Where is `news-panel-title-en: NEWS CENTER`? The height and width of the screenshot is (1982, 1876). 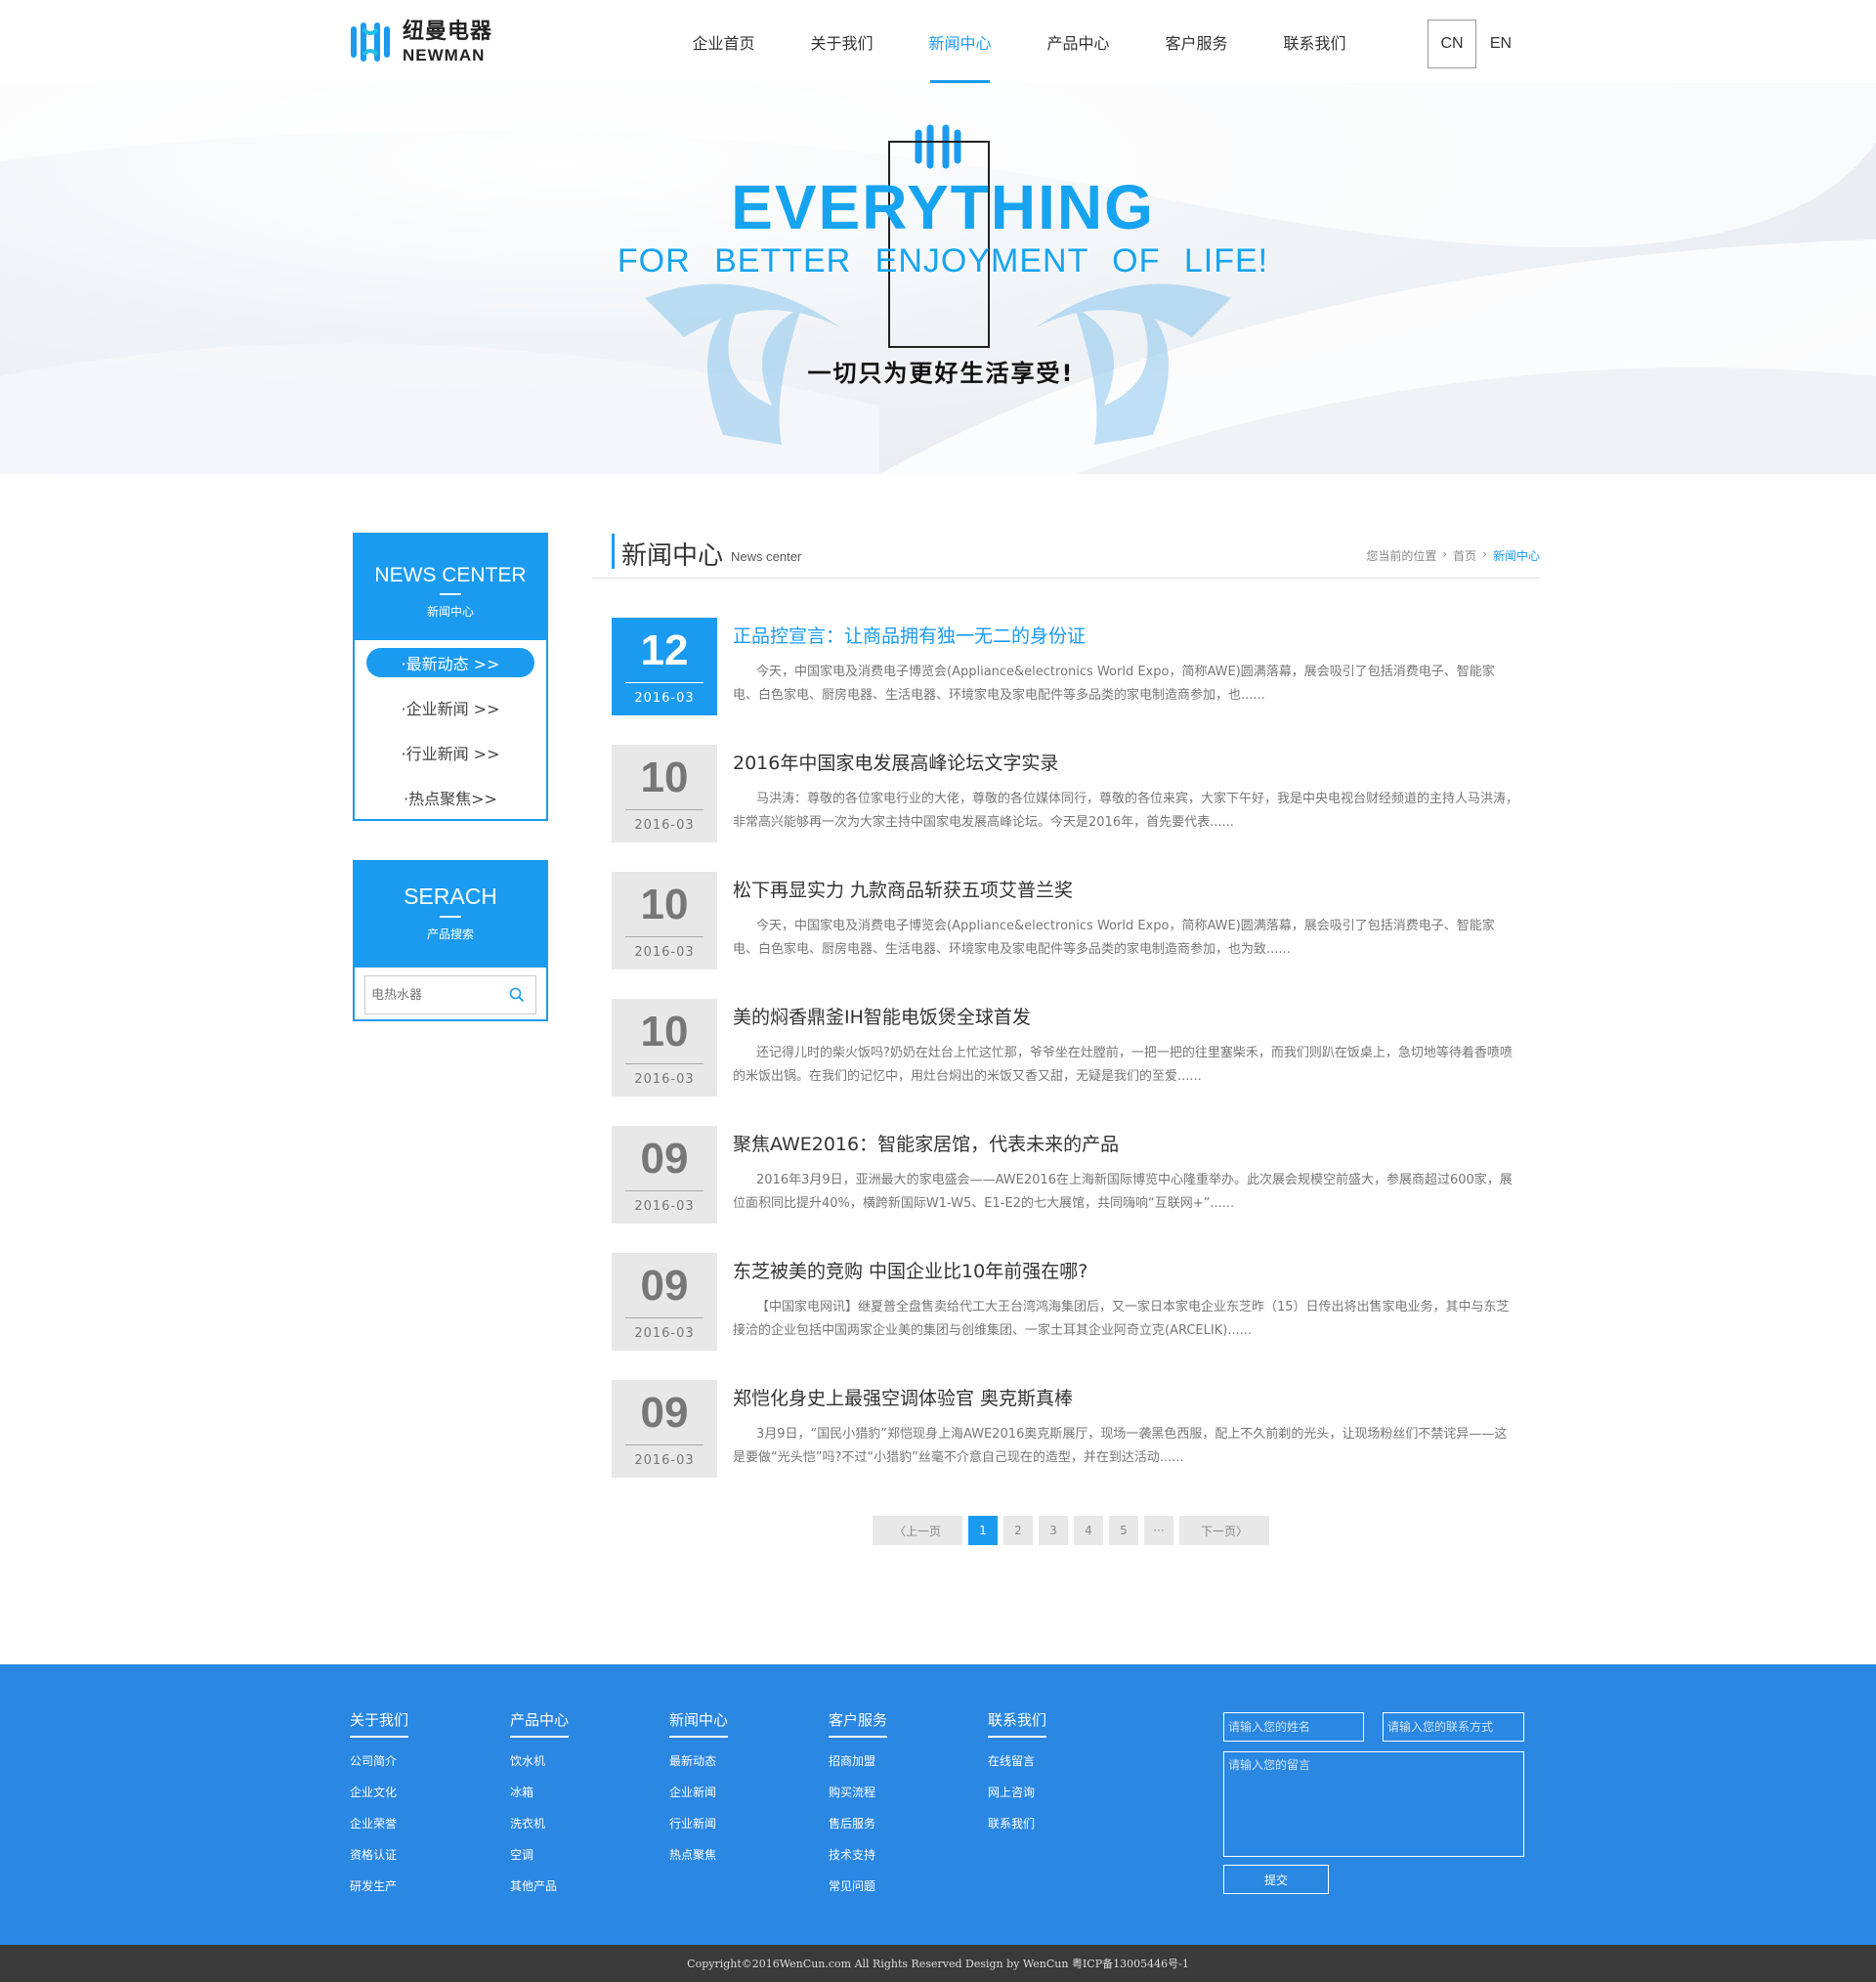
news-panel-title-en: NEWS CENTER is located at coordinates (450, 575).